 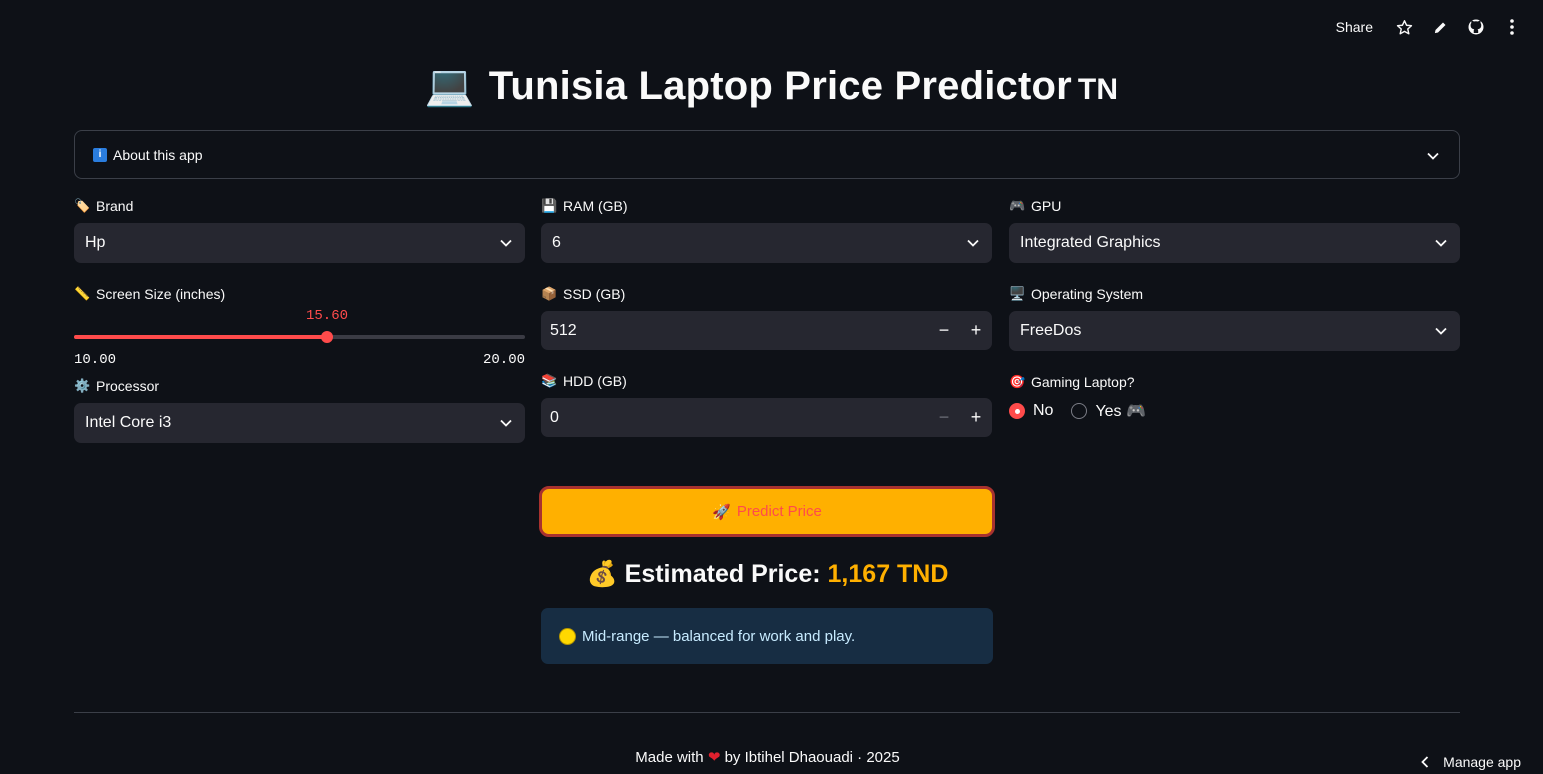 I want to click on chevron-left-icon, so click(x=1425, y=762).